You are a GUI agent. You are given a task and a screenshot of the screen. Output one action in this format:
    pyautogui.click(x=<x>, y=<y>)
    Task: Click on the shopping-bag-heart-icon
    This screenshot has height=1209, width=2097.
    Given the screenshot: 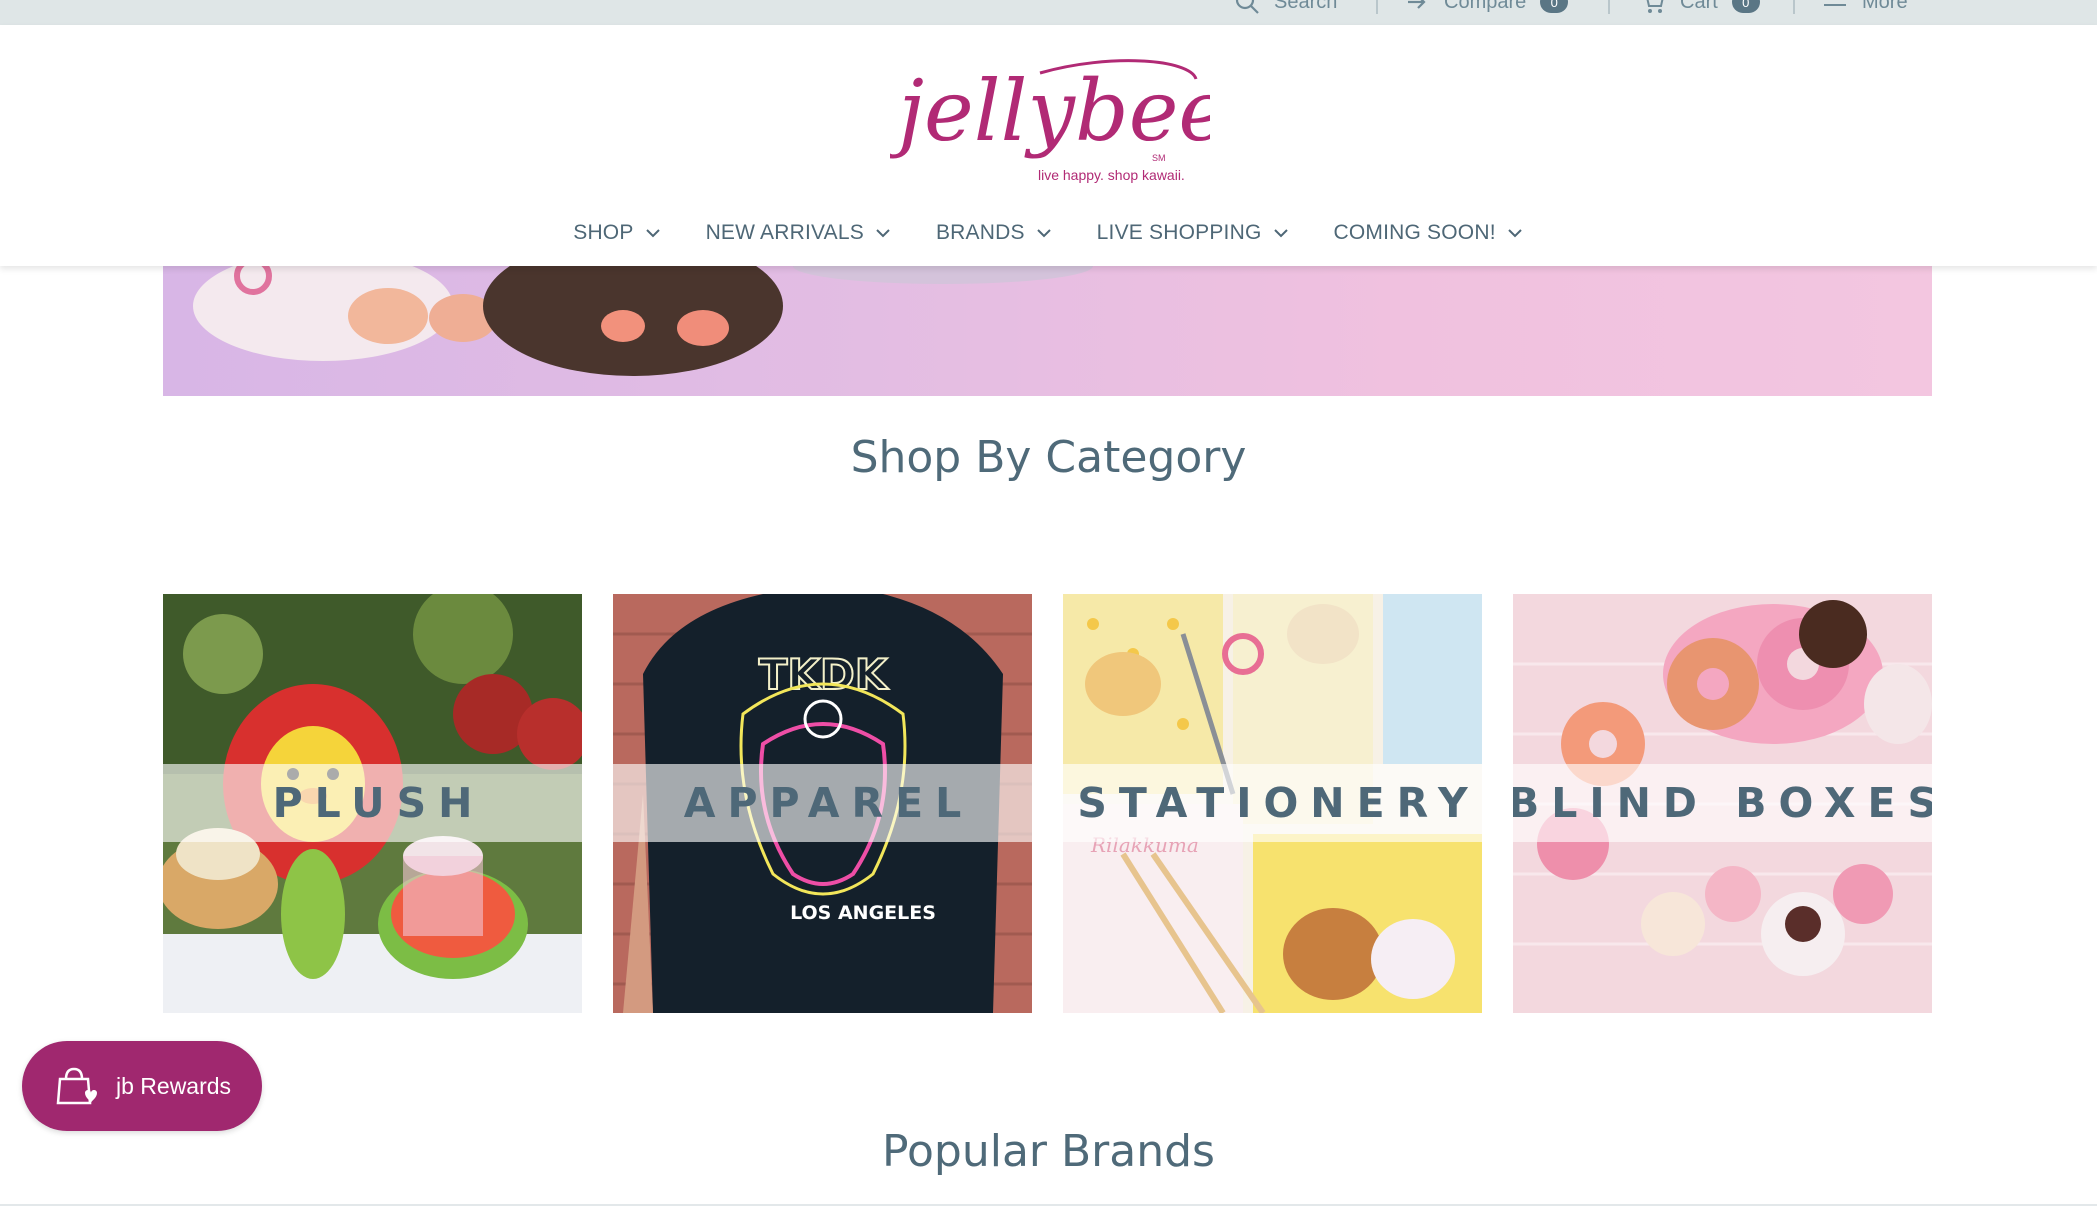 What is the action you would take?
    pyautogui.click(x=76, y=1086)
    